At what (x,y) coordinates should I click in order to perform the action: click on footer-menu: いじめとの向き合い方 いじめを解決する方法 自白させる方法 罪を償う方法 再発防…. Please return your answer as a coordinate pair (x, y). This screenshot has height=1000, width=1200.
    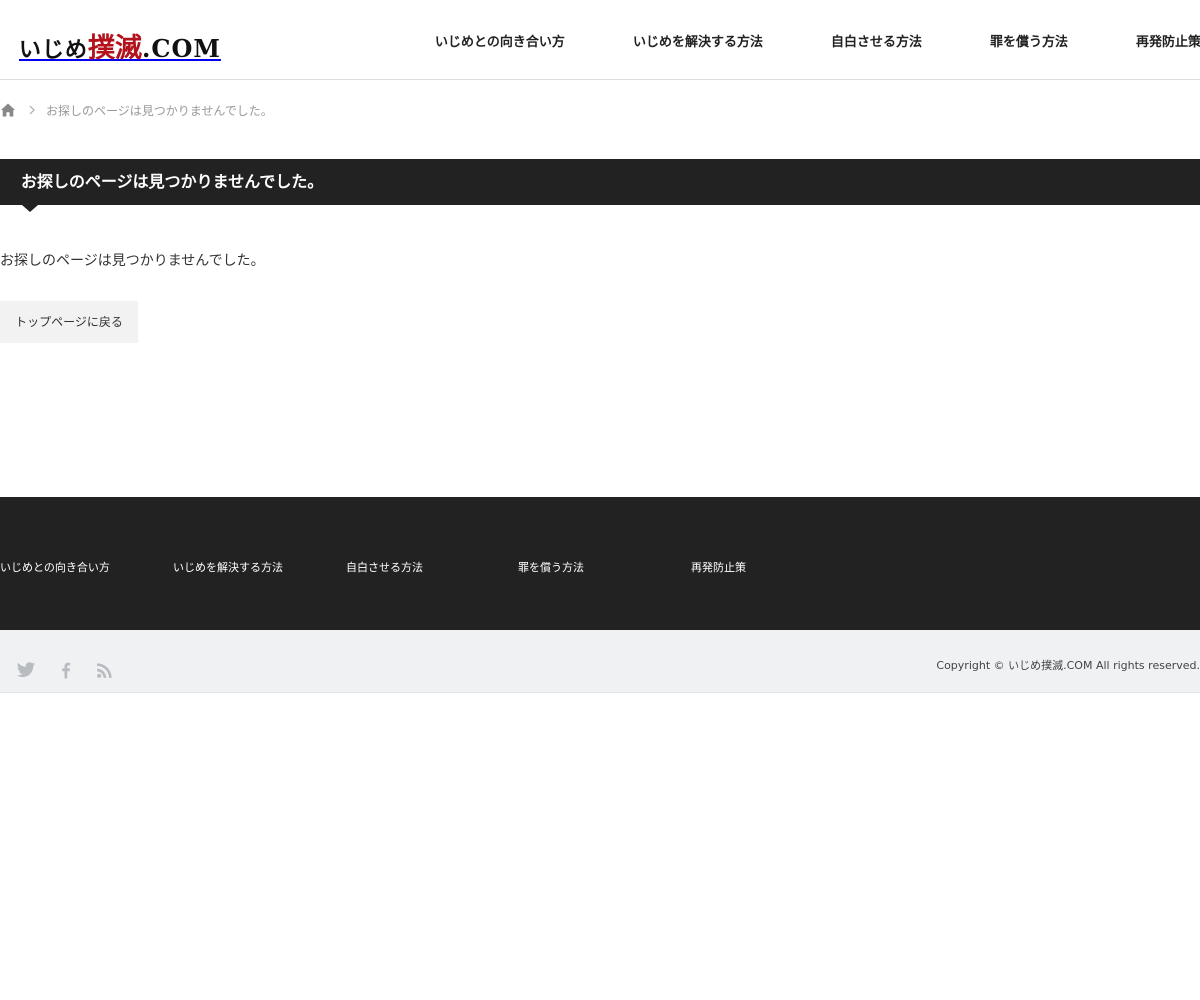
    Looking at the image, I should click on (600, 563).